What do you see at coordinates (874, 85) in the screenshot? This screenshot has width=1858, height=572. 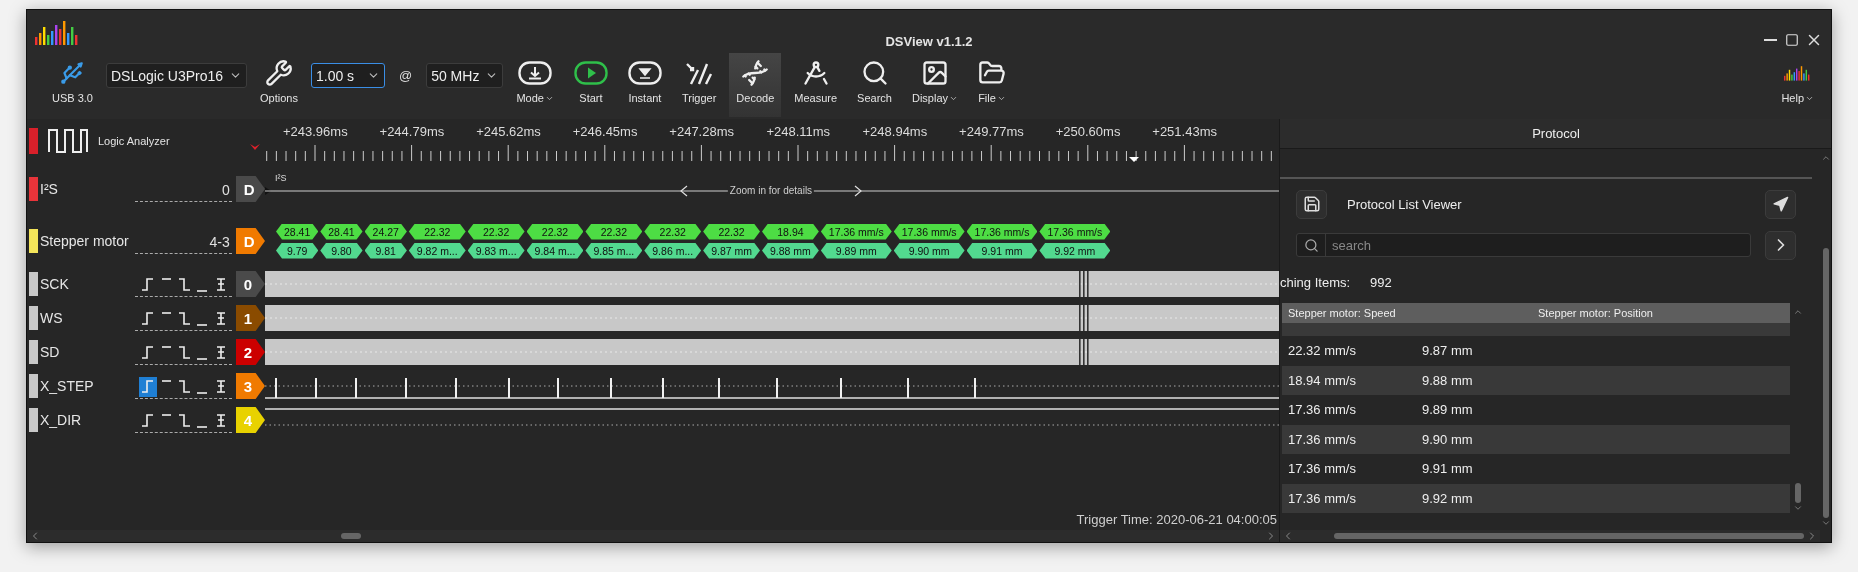 I see `toolbar-button: Search` at bounding box center [874, 85].